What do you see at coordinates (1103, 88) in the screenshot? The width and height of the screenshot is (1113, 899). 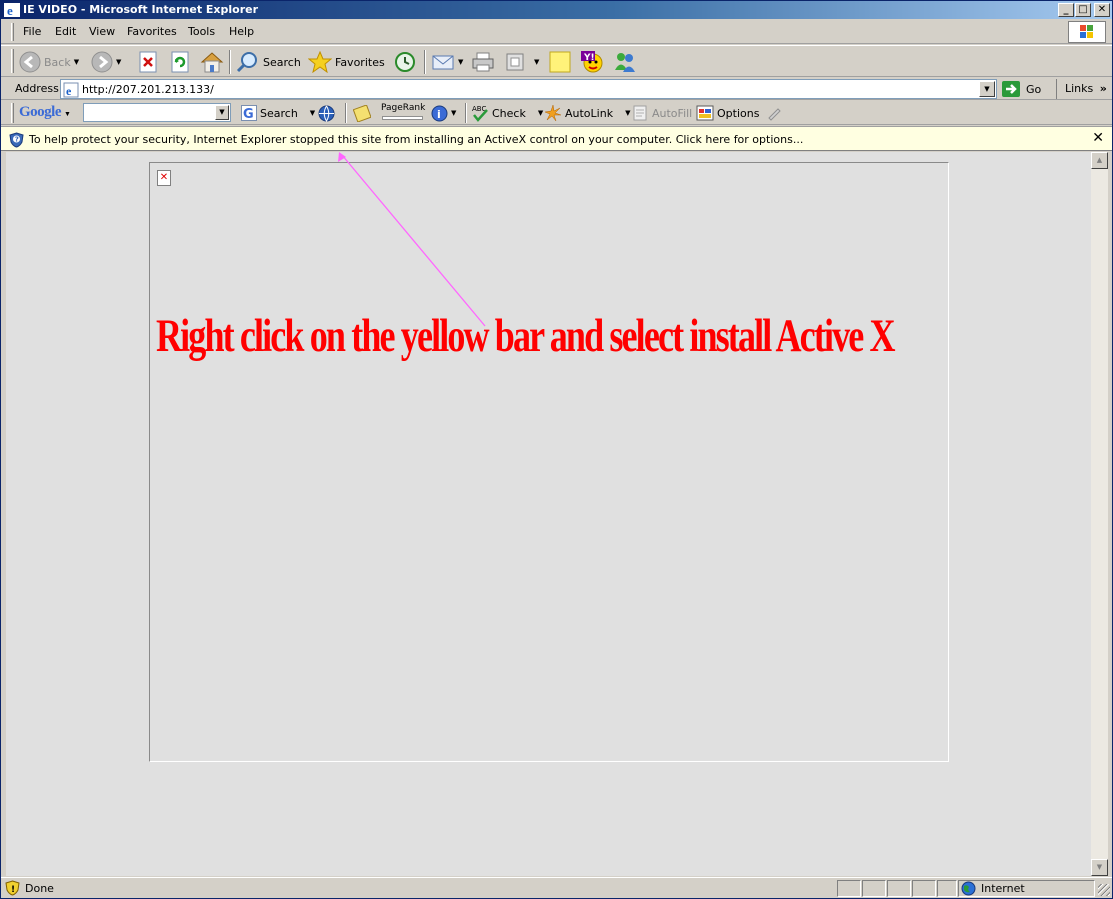 I see `links-chevron-icon: »` at bounding box center [1103, 88].